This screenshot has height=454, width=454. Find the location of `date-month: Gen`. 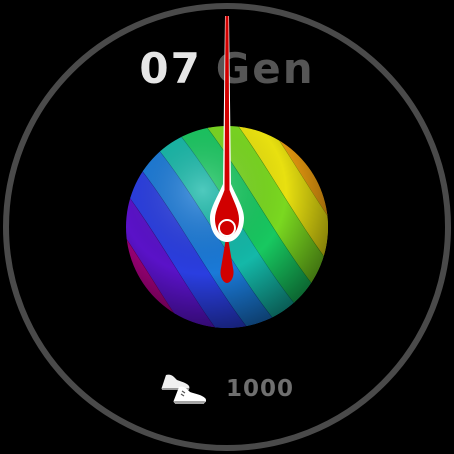

date-month: Gen is located at coordinates (265, 68).